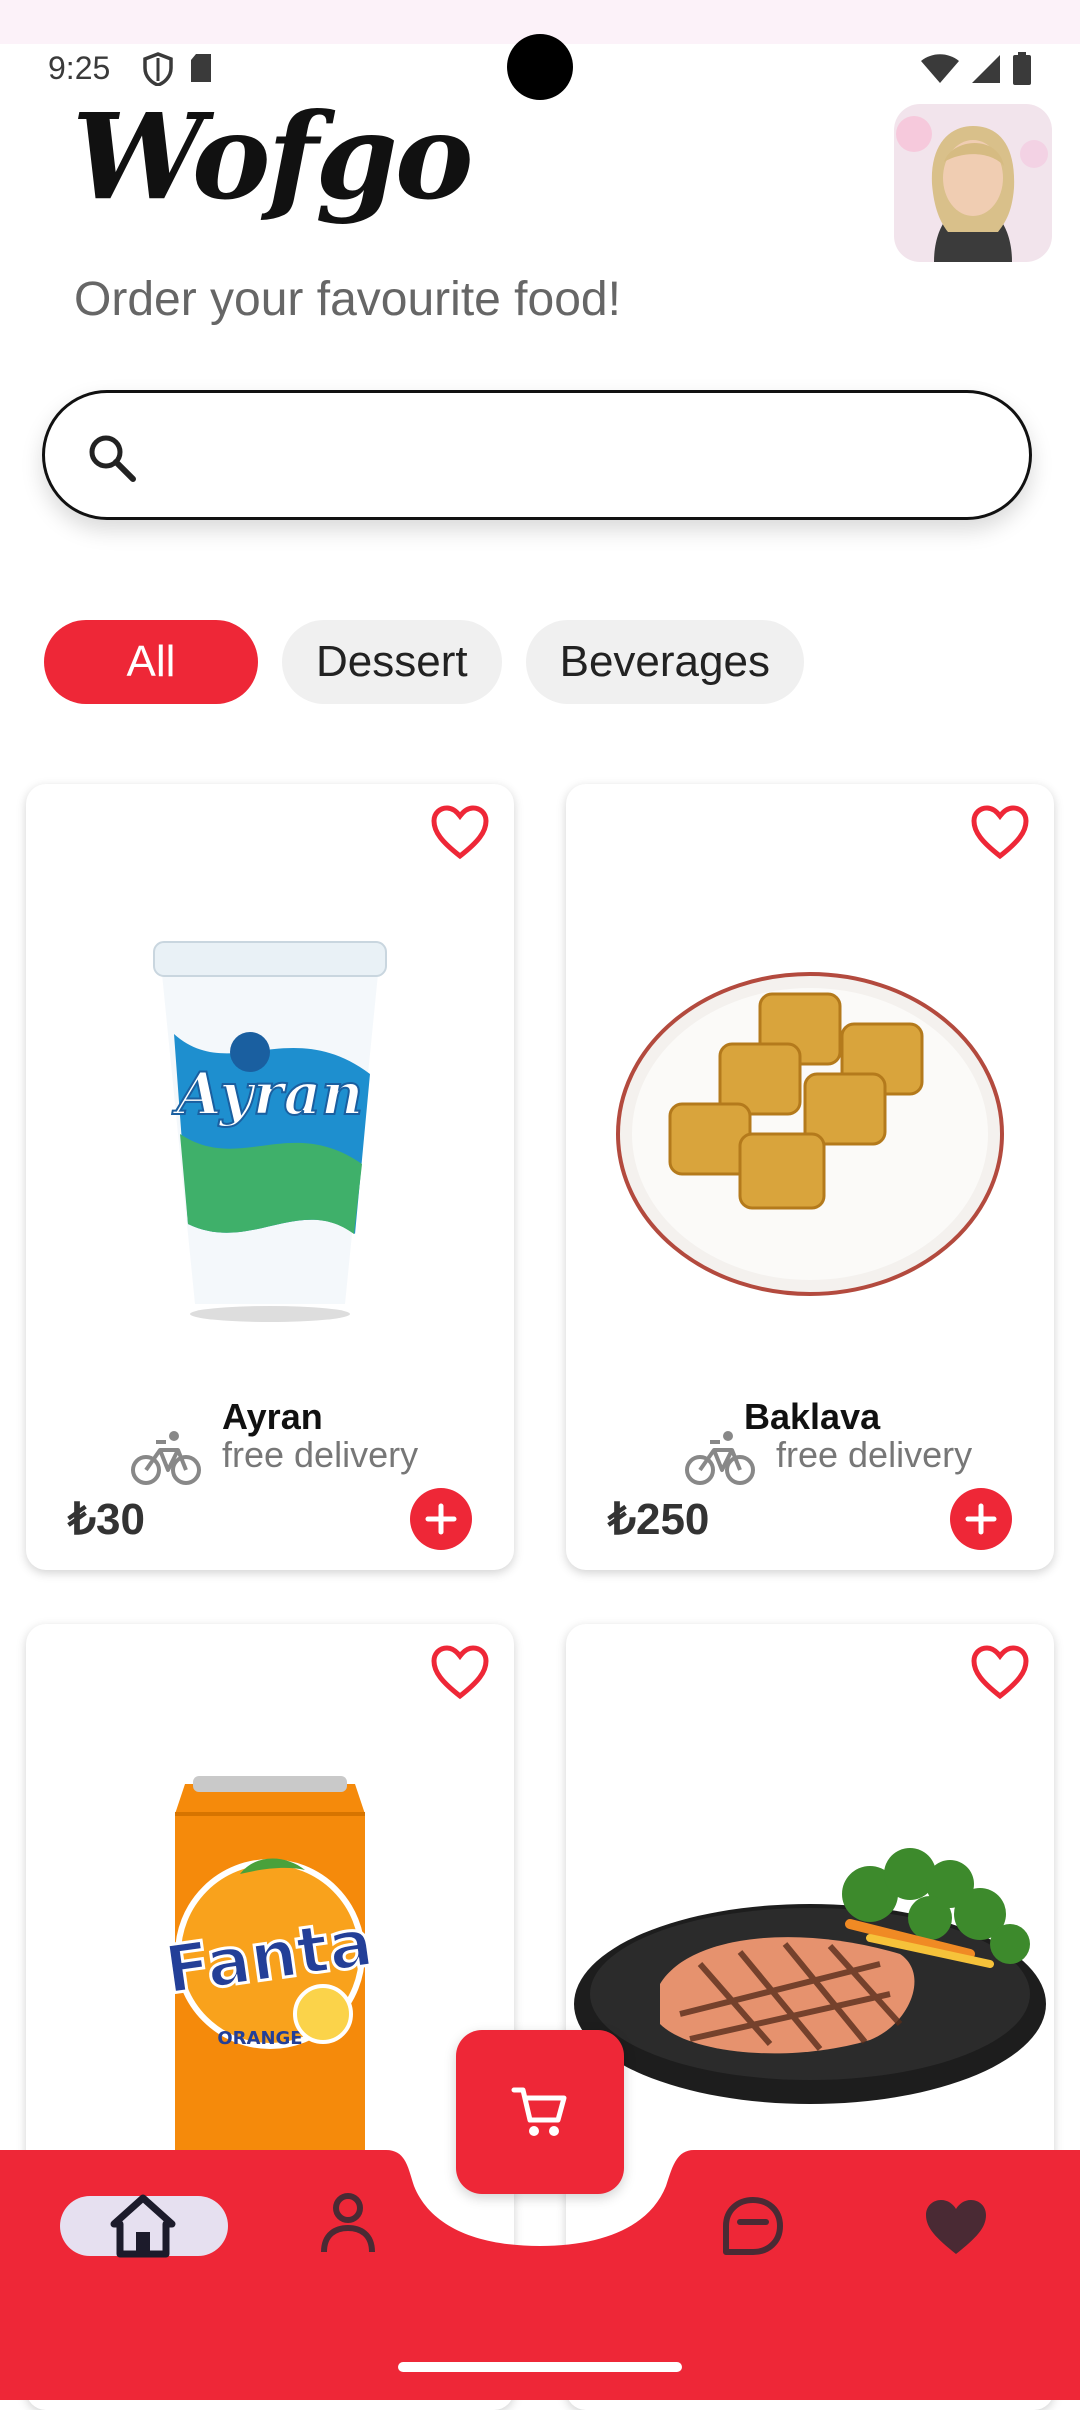 This screenshot has height=2410, width=1080. What do you see at coordinates (143, 2226) in the screenshot?
I see `home-icon` at bounding box center [143, 2226].